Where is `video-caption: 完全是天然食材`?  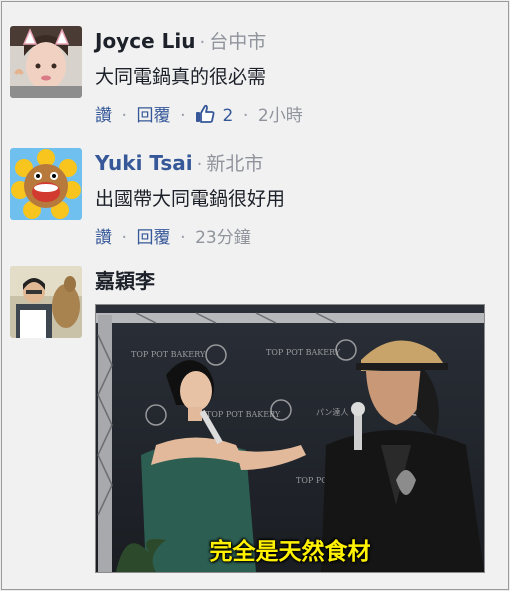 video-caption: 完全是天然食材 is located at coordinates (290, 552).